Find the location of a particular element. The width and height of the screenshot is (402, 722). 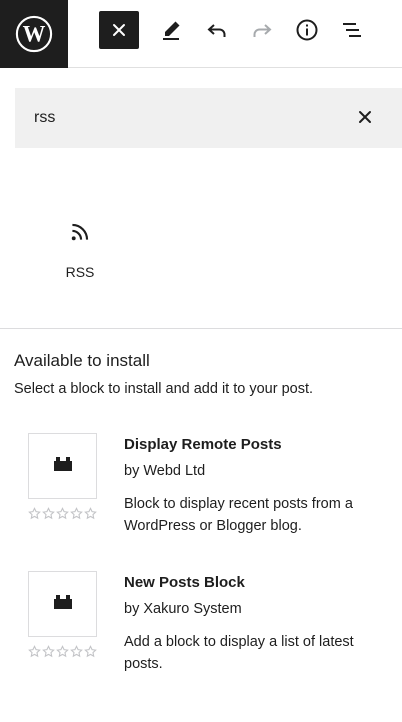

undo-icon is located at coordinates (217, 30).